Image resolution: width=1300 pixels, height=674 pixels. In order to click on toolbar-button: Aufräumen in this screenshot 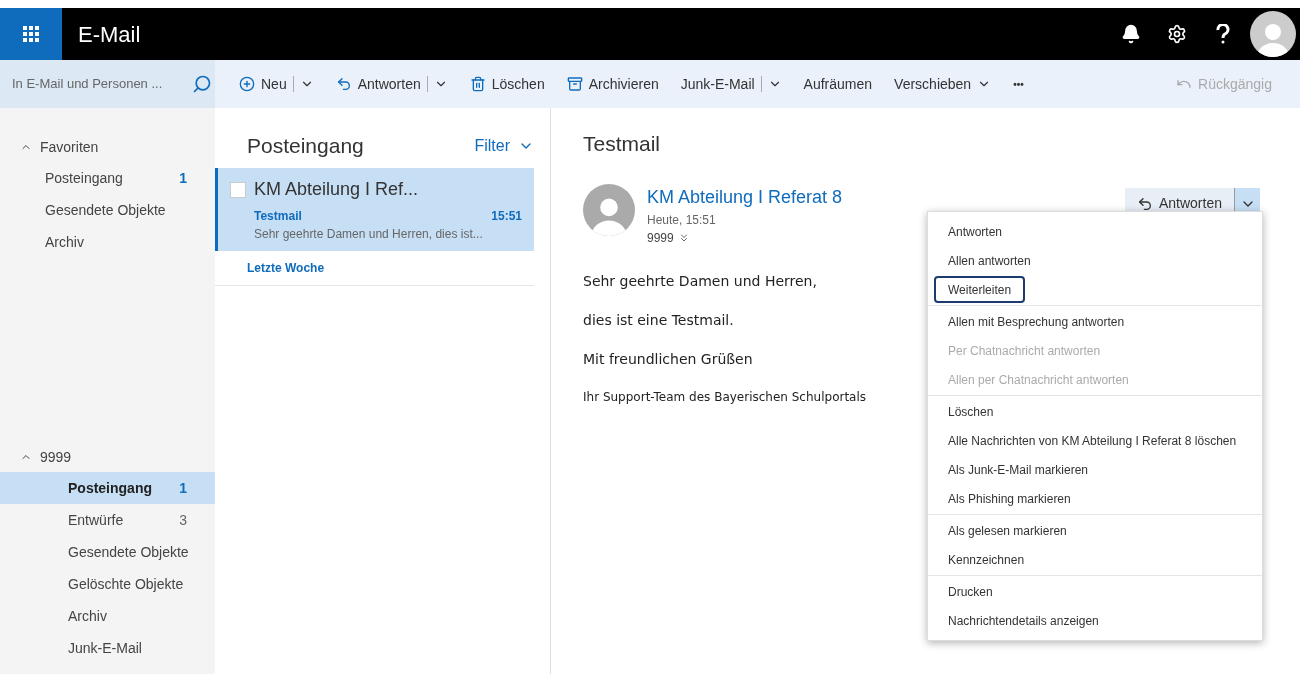, I will do `click(838, 84)`.